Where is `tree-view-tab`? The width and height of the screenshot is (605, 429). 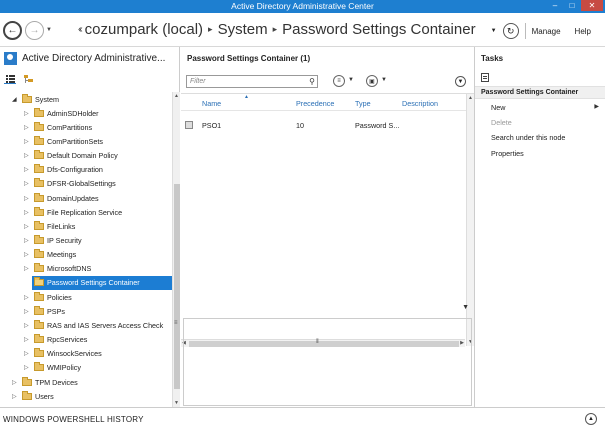 tree-view-tab is located at coordinates (28, 79).